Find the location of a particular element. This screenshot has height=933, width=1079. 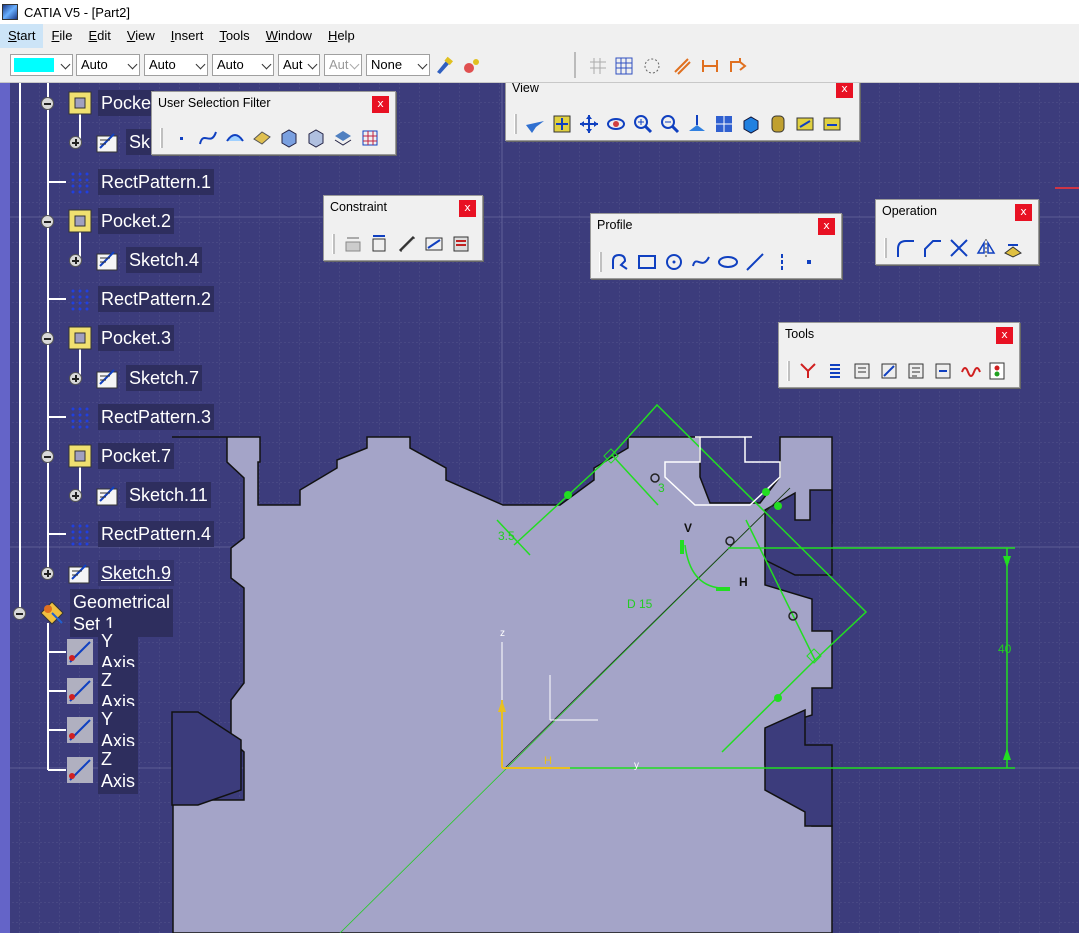

multi-view-icon is located at coordinates (724, 124).